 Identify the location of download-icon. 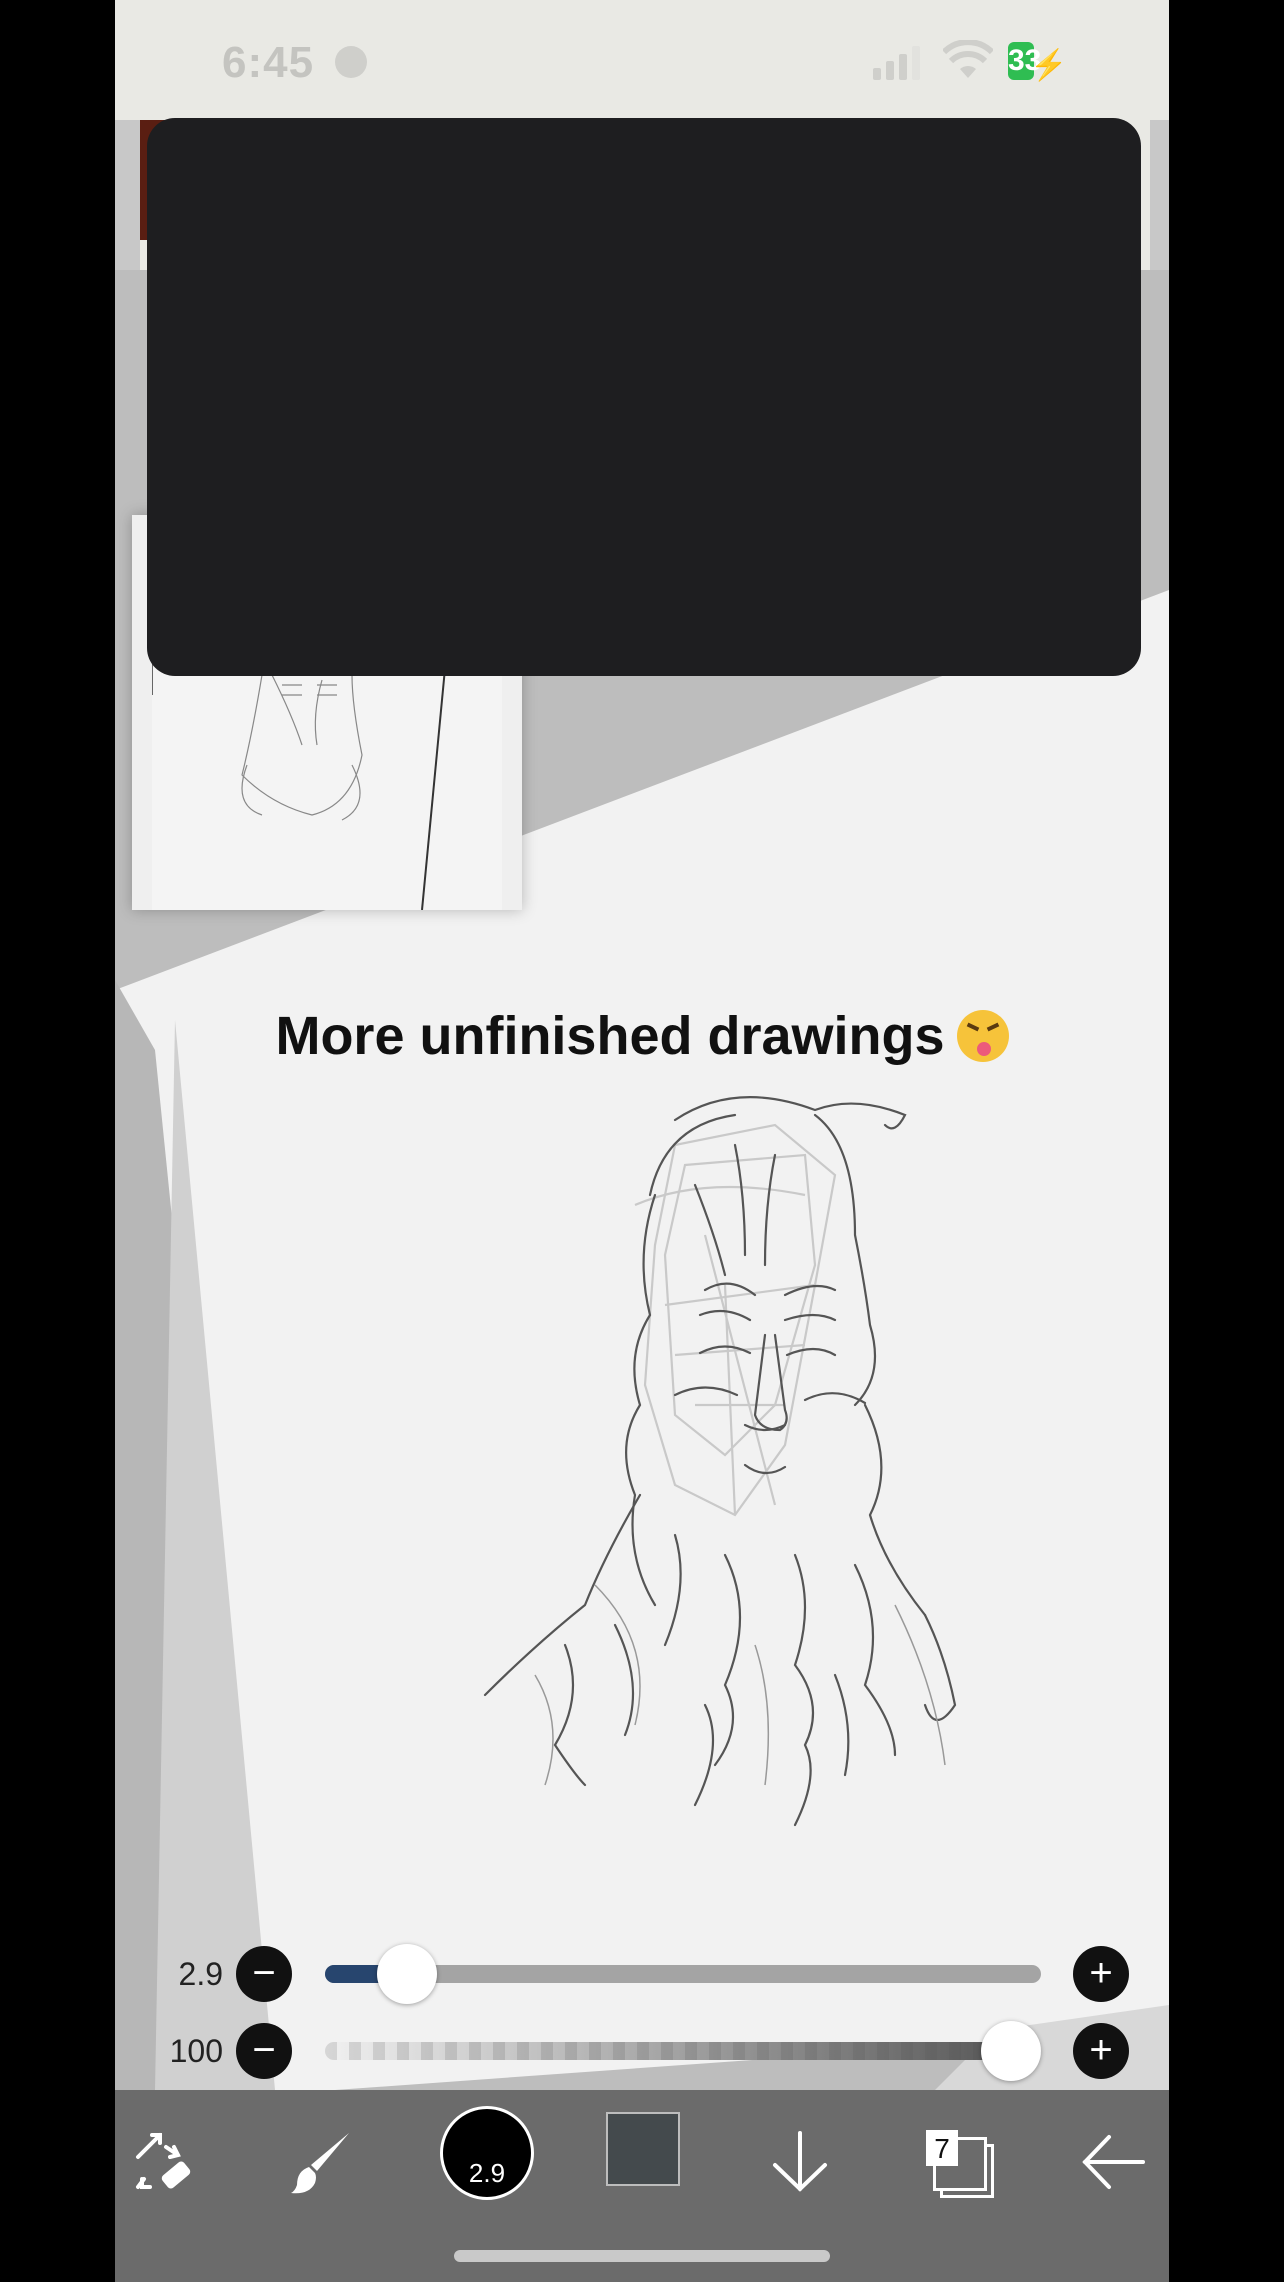
(800, 2161).